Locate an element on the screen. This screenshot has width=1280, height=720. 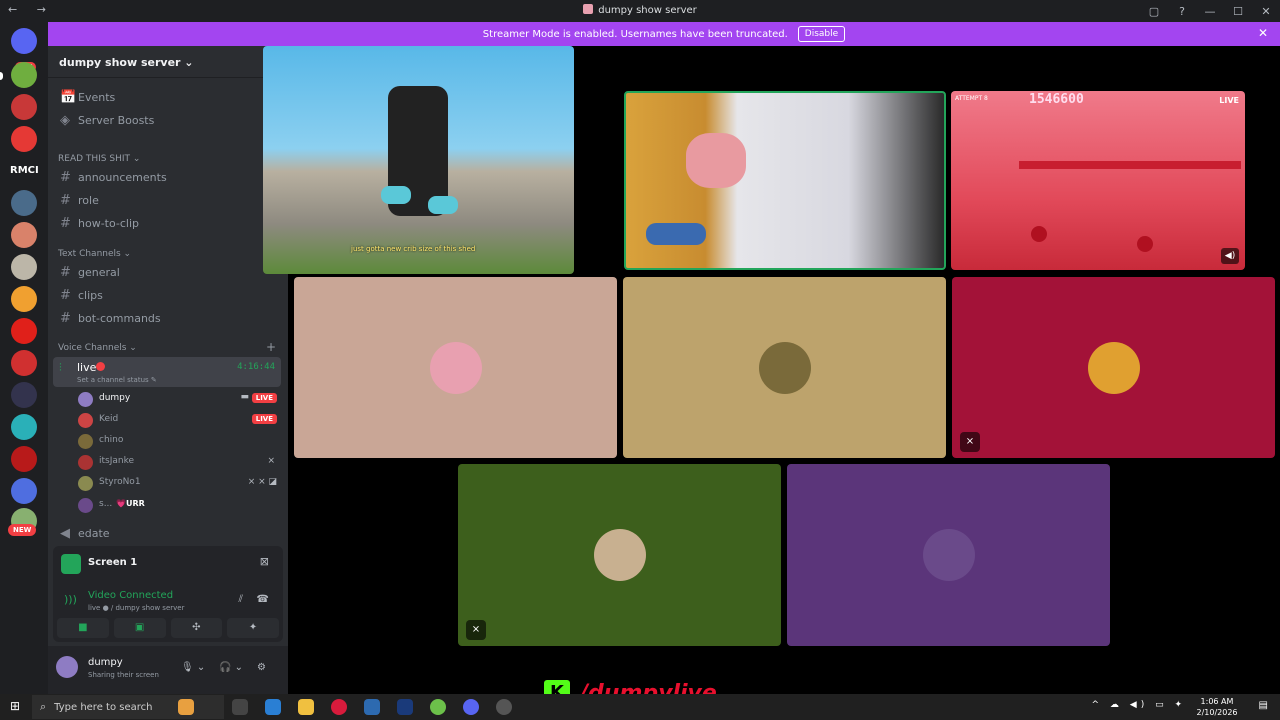
clock: 1:06 AM 2/10/2026 is located at coordinates (1217, 707).